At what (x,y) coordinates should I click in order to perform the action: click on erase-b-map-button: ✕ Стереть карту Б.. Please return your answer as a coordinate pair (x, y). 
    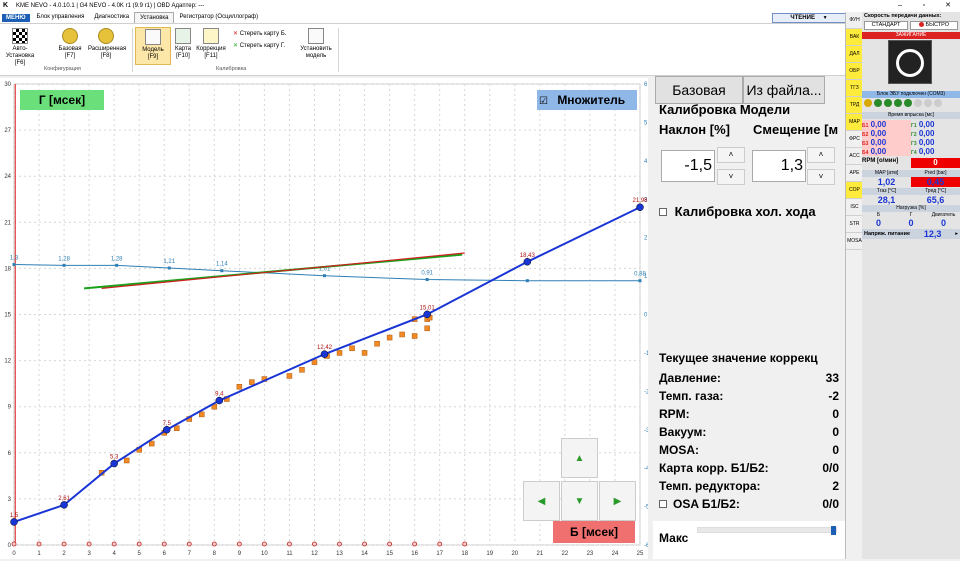
    Looking at the image, I should click on (259, 33).